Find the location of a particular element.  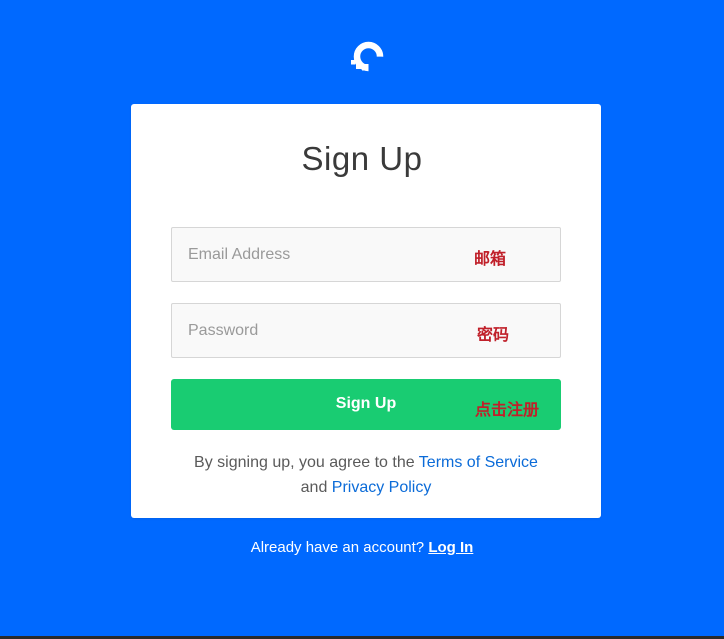

login-prompt-text: Already have an account? is located at coordinates (339, 547).